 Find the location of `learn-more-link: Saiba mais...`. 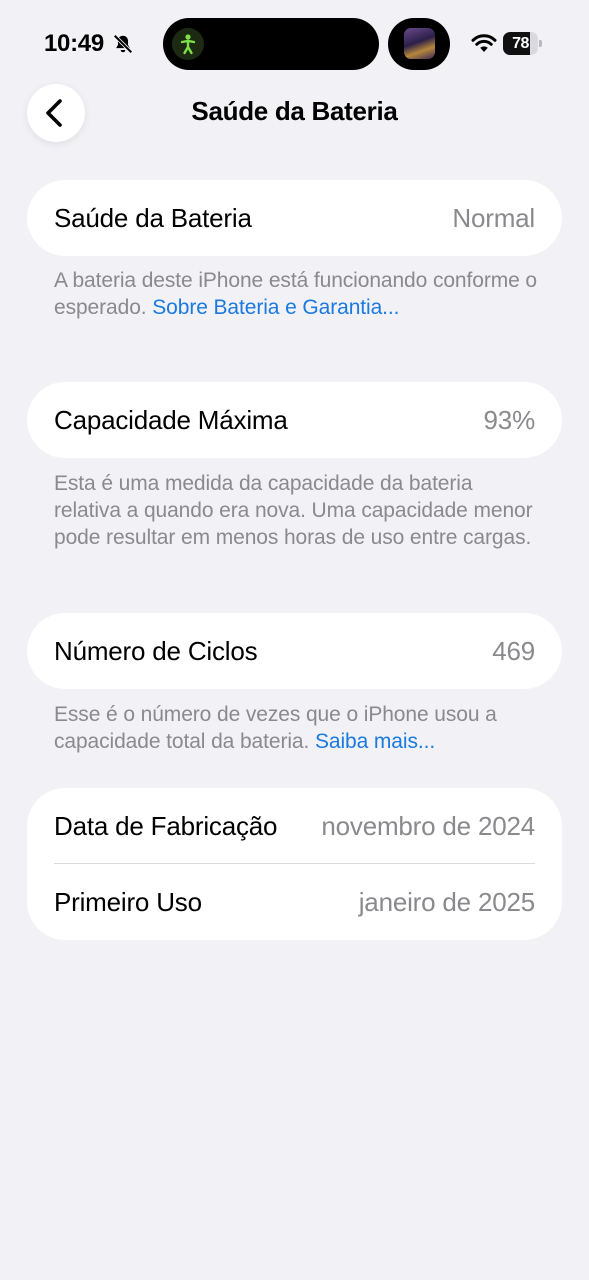

learn-more-link: Saiba mais... is located at coordinates (375, 741).